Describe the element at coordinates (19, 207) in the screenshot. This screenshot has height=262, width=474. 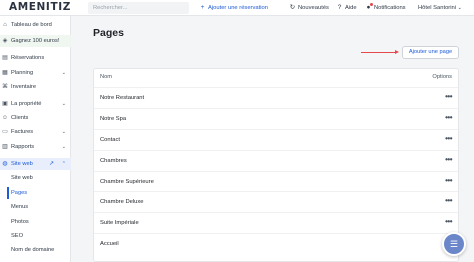
I see `subnav-item-menus: Menus` at that location.